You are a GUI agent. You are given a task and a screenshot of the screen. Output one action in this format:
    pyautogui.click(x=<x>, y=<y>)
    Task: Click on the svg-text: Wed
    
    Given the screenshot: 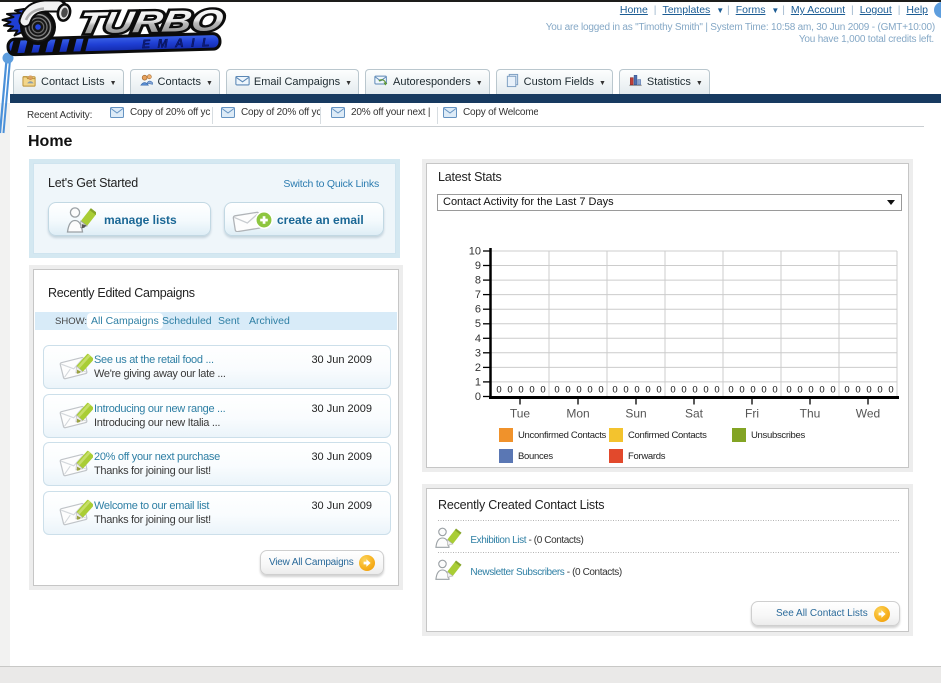 What is the action you would take?
    pyautogui.click(x=868, y=414)
    